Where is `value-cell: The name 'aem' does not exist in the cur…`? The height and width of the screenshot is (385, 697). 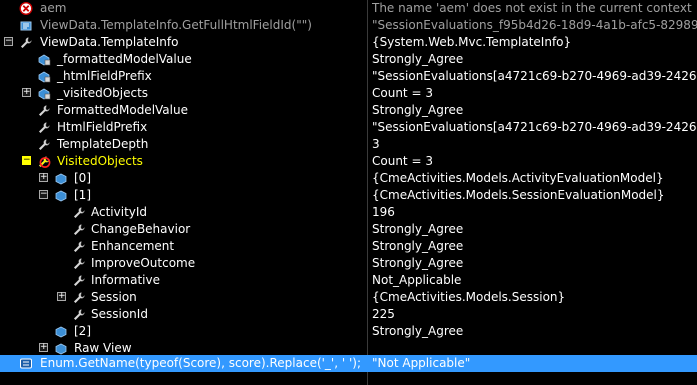
value-cell: The name 'aem' does not exist in the cur… is located at coordinates (534, 8).